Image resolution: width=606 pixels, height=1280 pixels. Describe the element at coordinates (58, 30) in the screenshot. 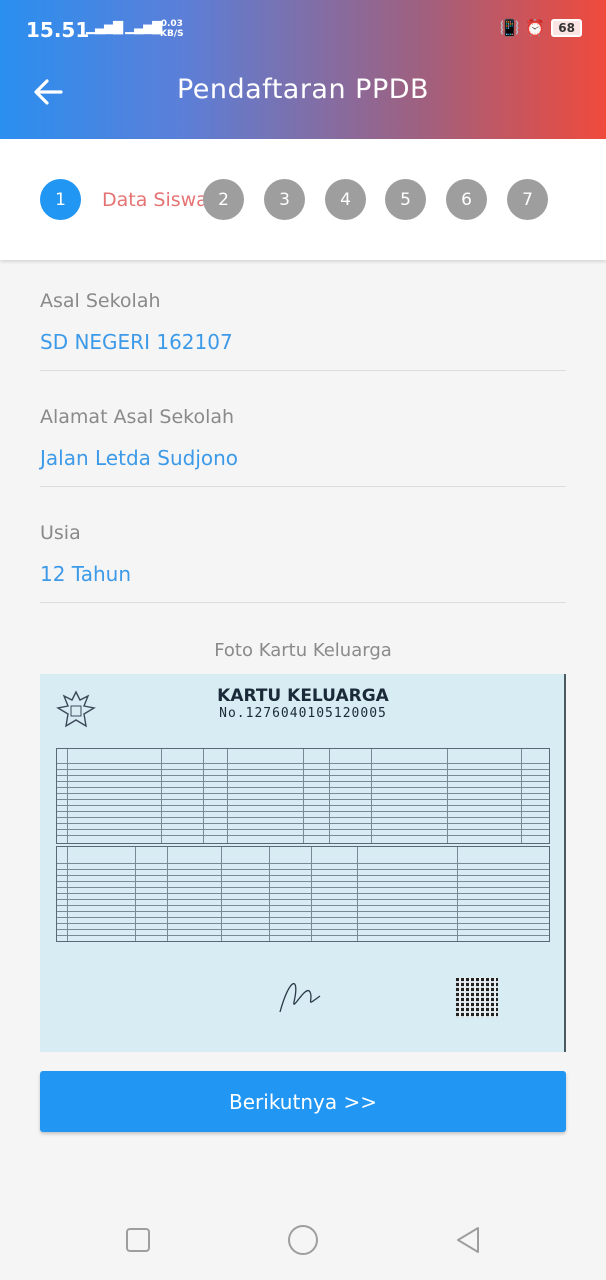

I see `status-time: 15.51` at that location.